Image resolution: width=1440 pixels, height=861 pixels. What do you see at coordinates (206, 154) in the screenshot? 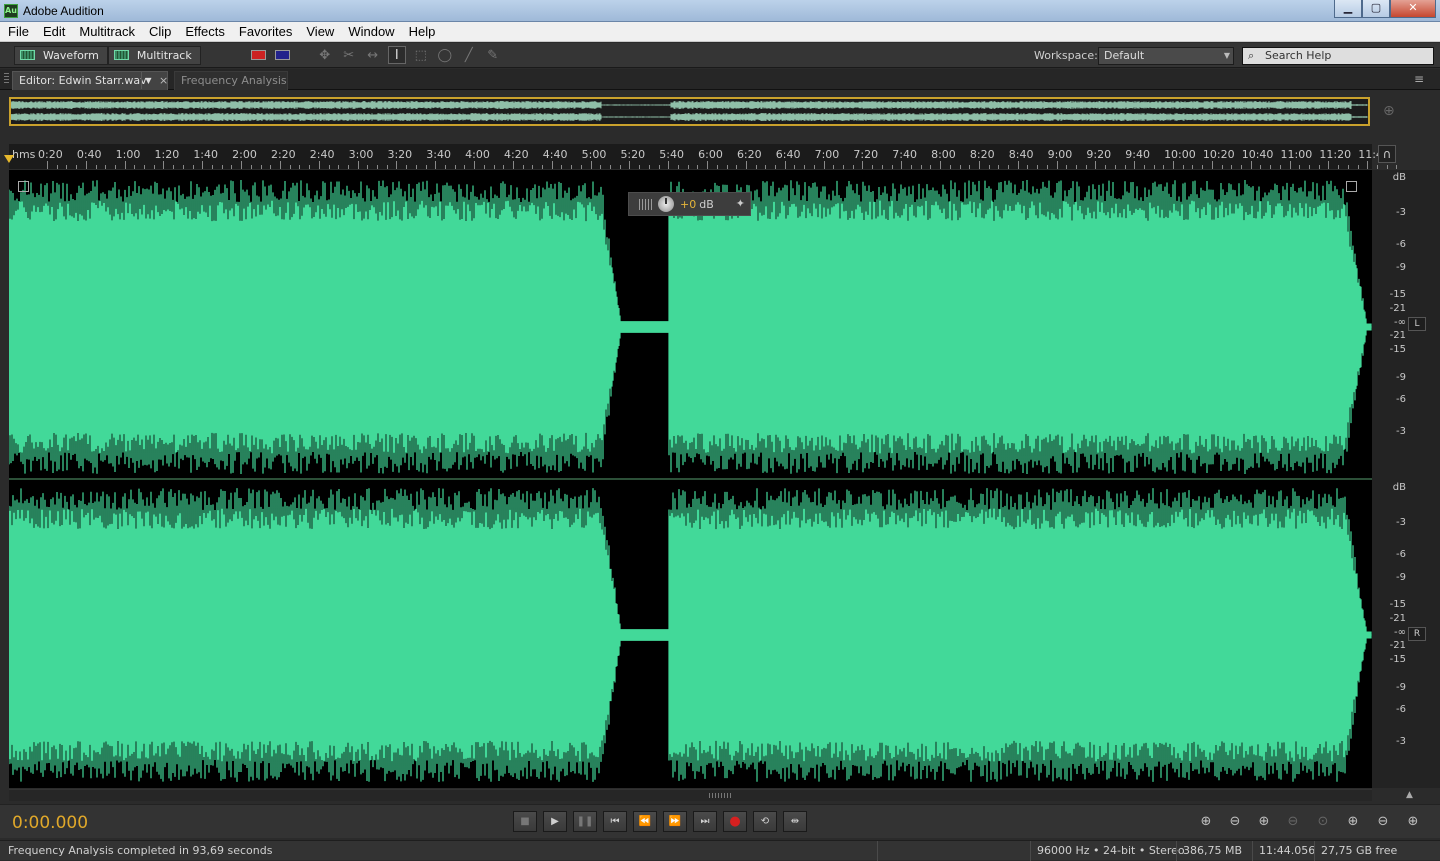
I see `ruler-time-label: 1:40` at bounding box center [206, 154].